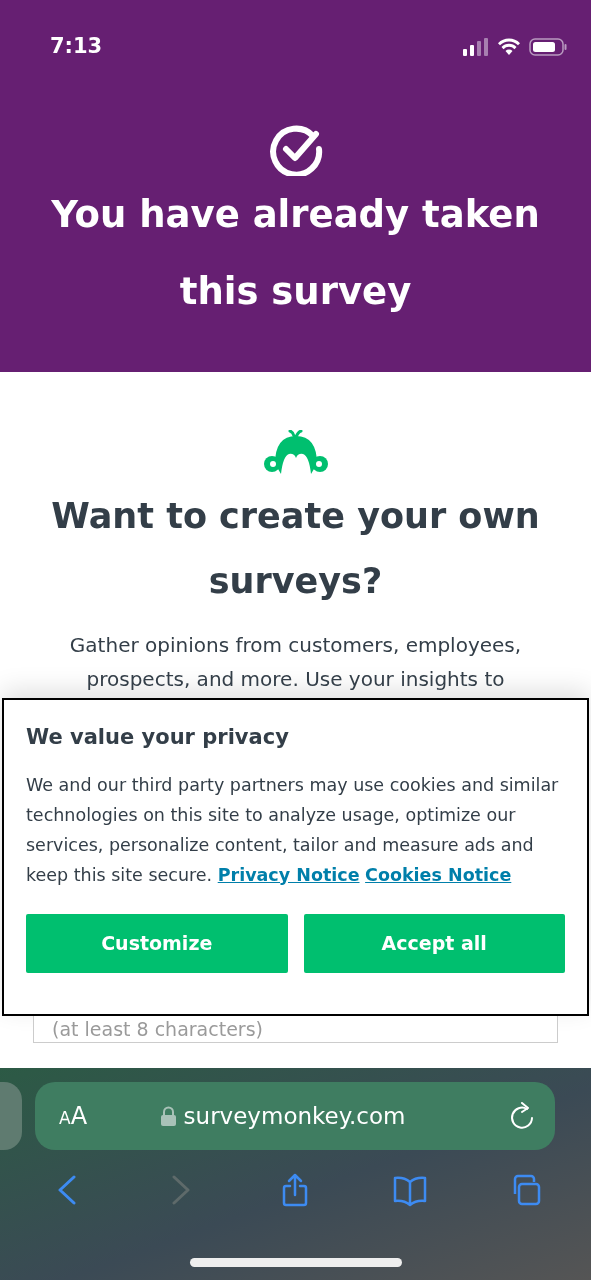  What do you see at coordinates (295, 679) in the screenshot?
I see `promo-text: prospects, and more. Use your insights to` at bounding box center [295, 679].